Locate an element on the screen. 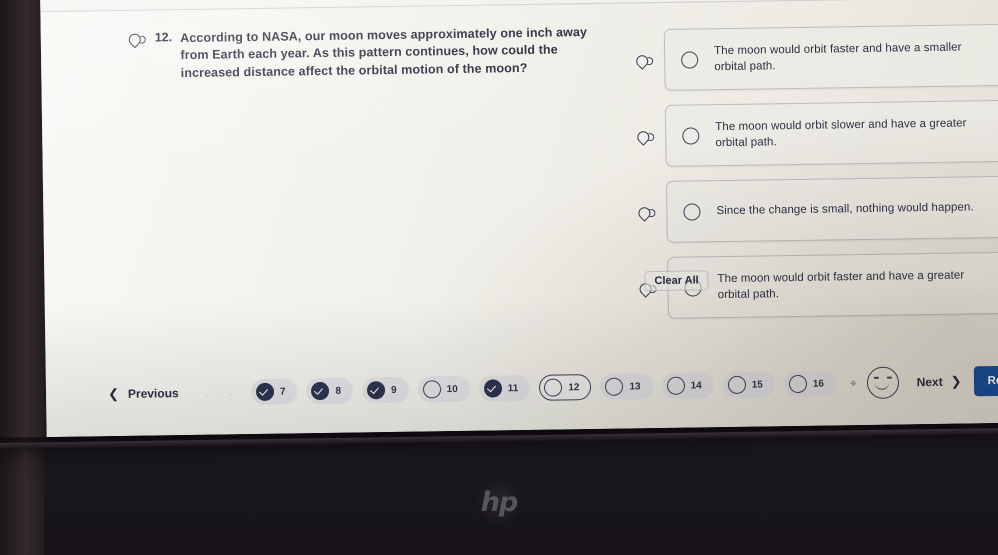  page-item-15: 15 is located at coordinates (748, 385).